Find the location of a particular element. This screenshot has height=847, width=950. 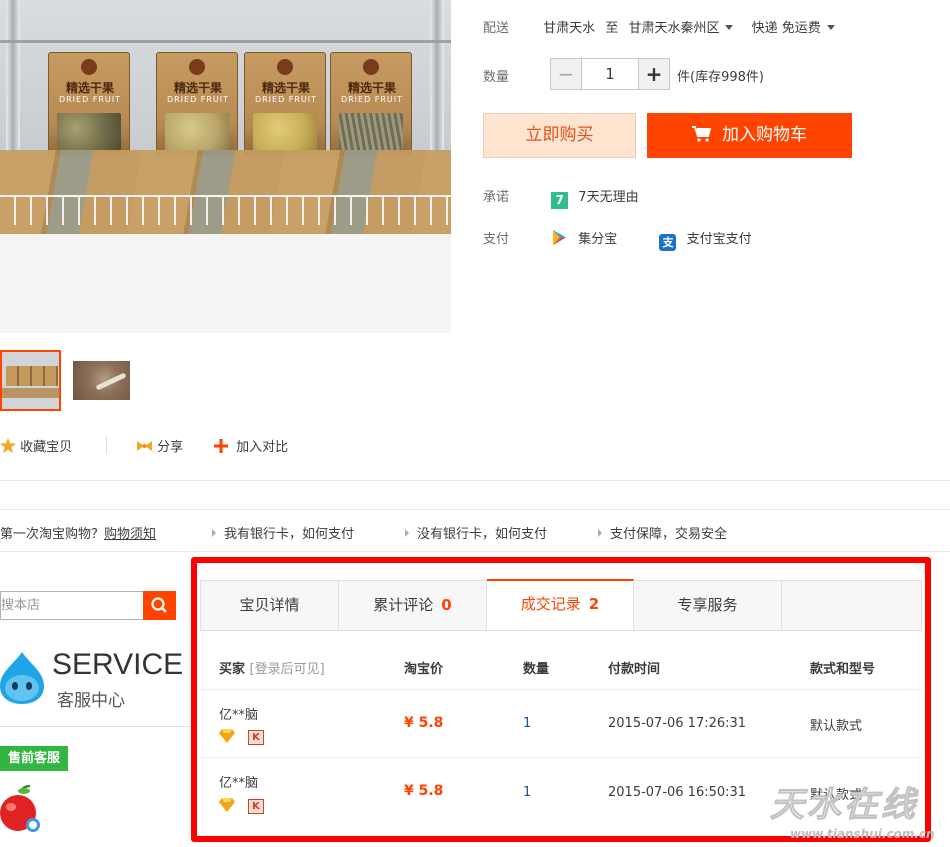

tab-exclusive-service: 专享服务 is located at coordinates (708, 606).